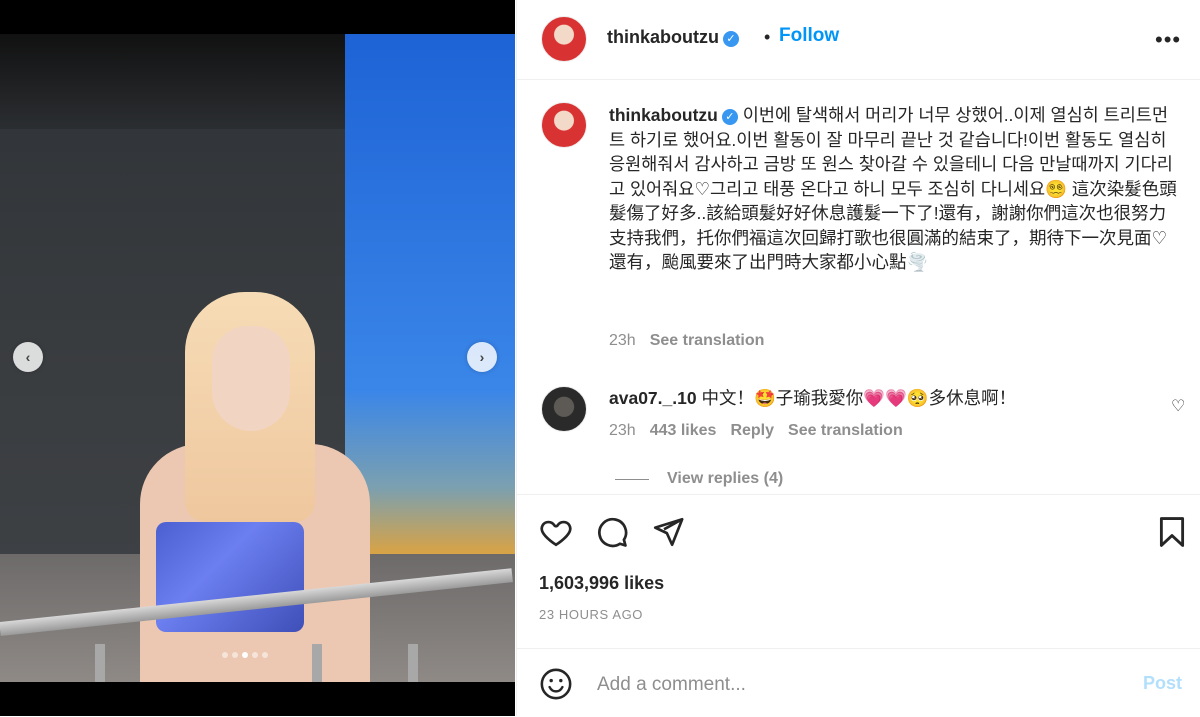  Describe the element at coordinates (632, 479) in the screenshot. I see `view-replies-line` at that location.